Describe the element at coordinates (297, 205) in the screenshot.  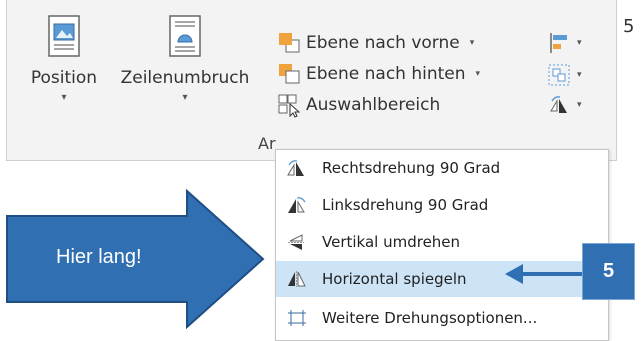
I see `rotate-left-icon` at that location.